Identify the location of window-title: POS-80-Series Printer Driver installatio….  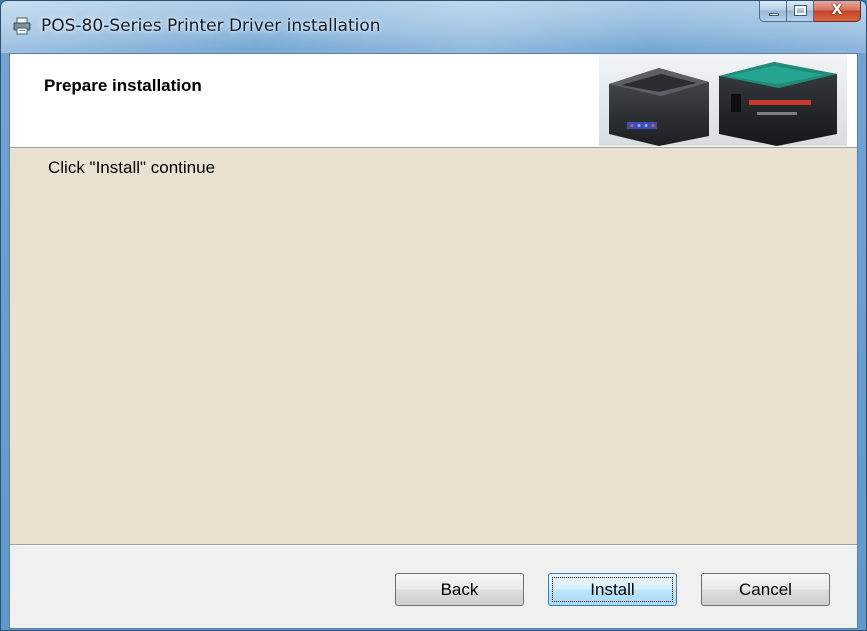
(211, 26).